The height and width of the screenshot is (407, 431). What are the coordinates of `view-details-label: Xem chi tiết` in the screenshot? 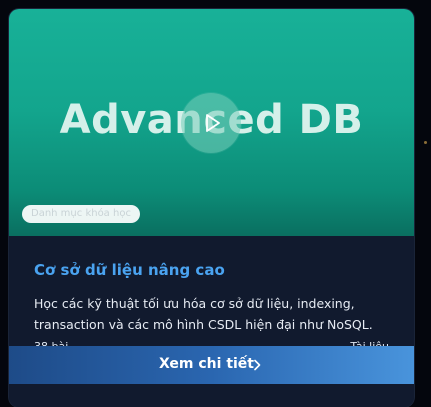 It's located at (206, 364).